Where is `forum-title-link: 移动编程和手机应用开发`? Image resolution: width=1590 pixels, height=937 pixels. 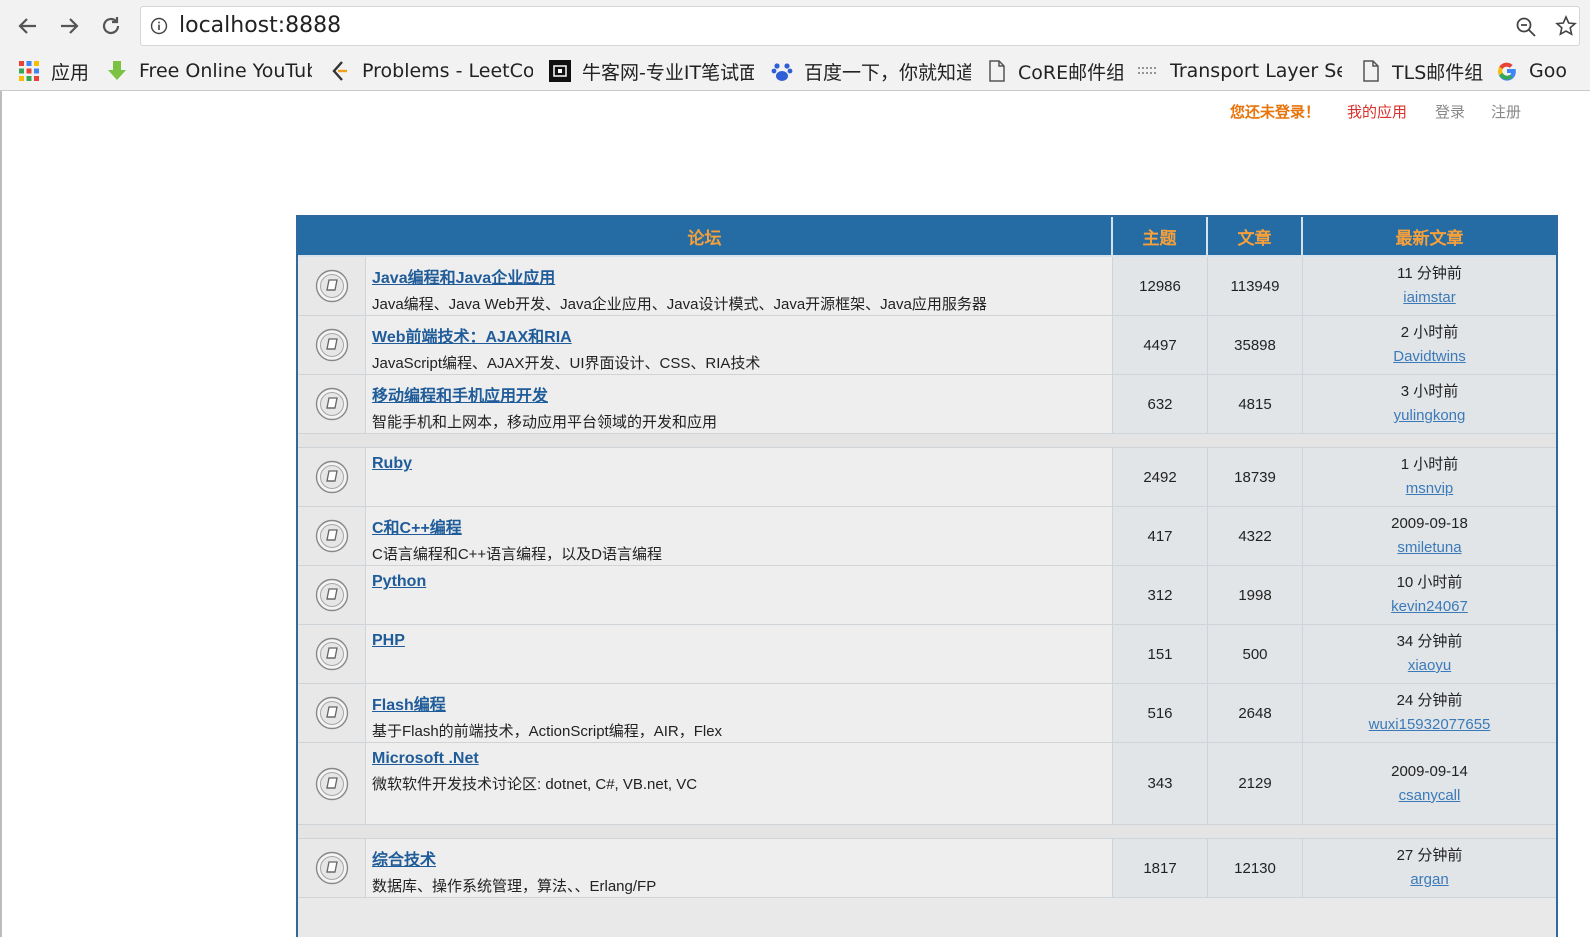
forum-title-link: 移动编程和手机应用开发 is located at coordinates (742, 394).